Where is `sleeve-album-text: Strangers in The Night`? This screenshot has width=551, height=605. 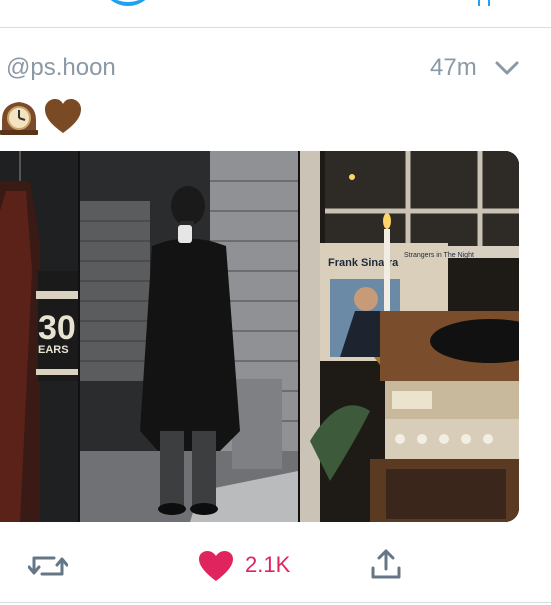
sleeve-album-text: Strangers in The Night is located at coordinates (439, 255).